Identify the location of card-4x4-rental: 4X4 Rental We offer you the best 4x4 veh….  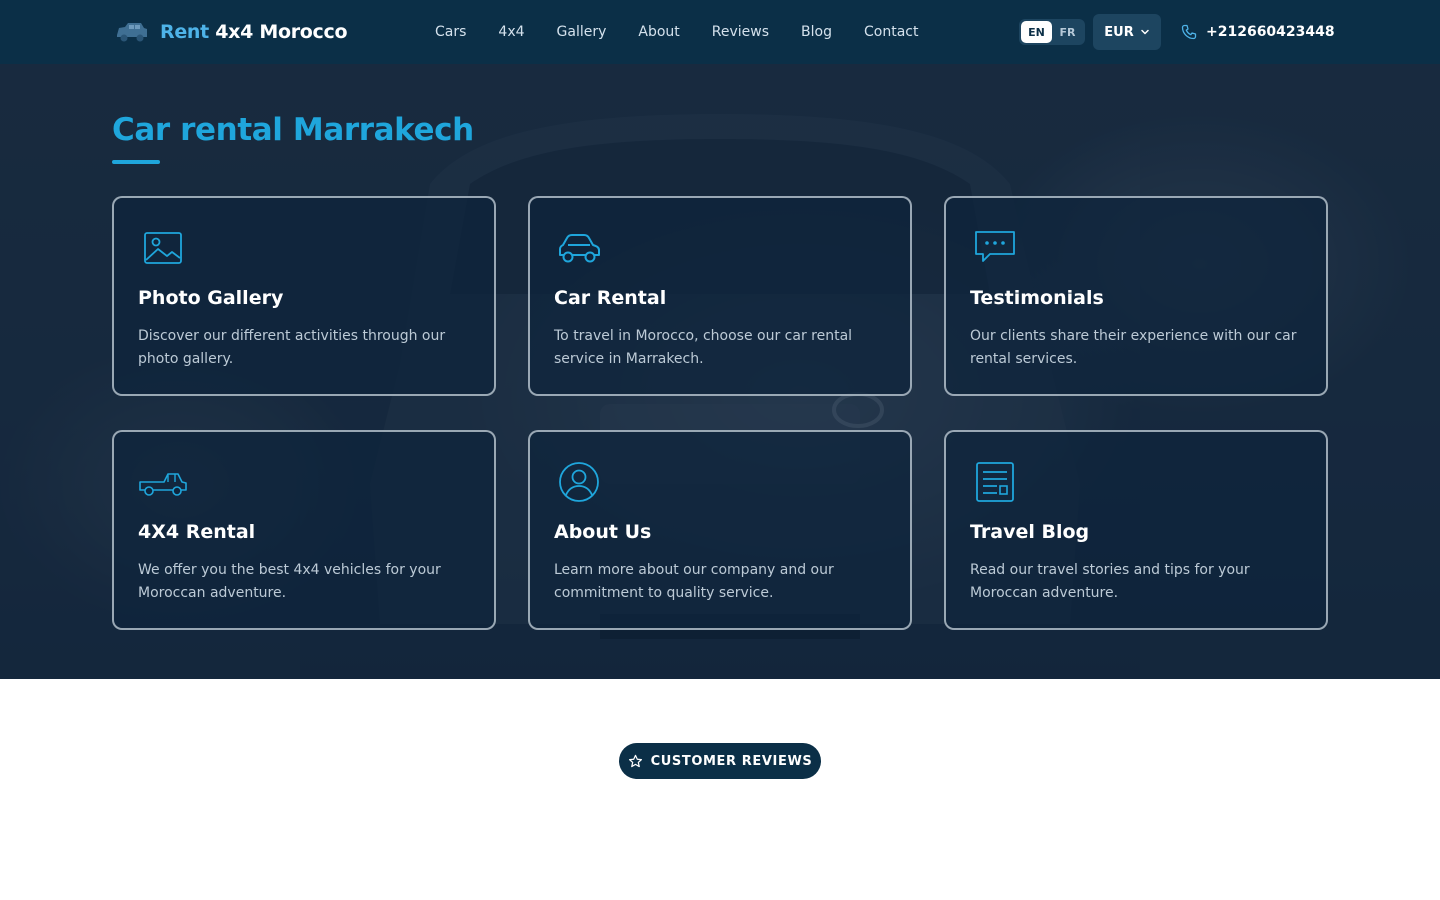
(304, 530).